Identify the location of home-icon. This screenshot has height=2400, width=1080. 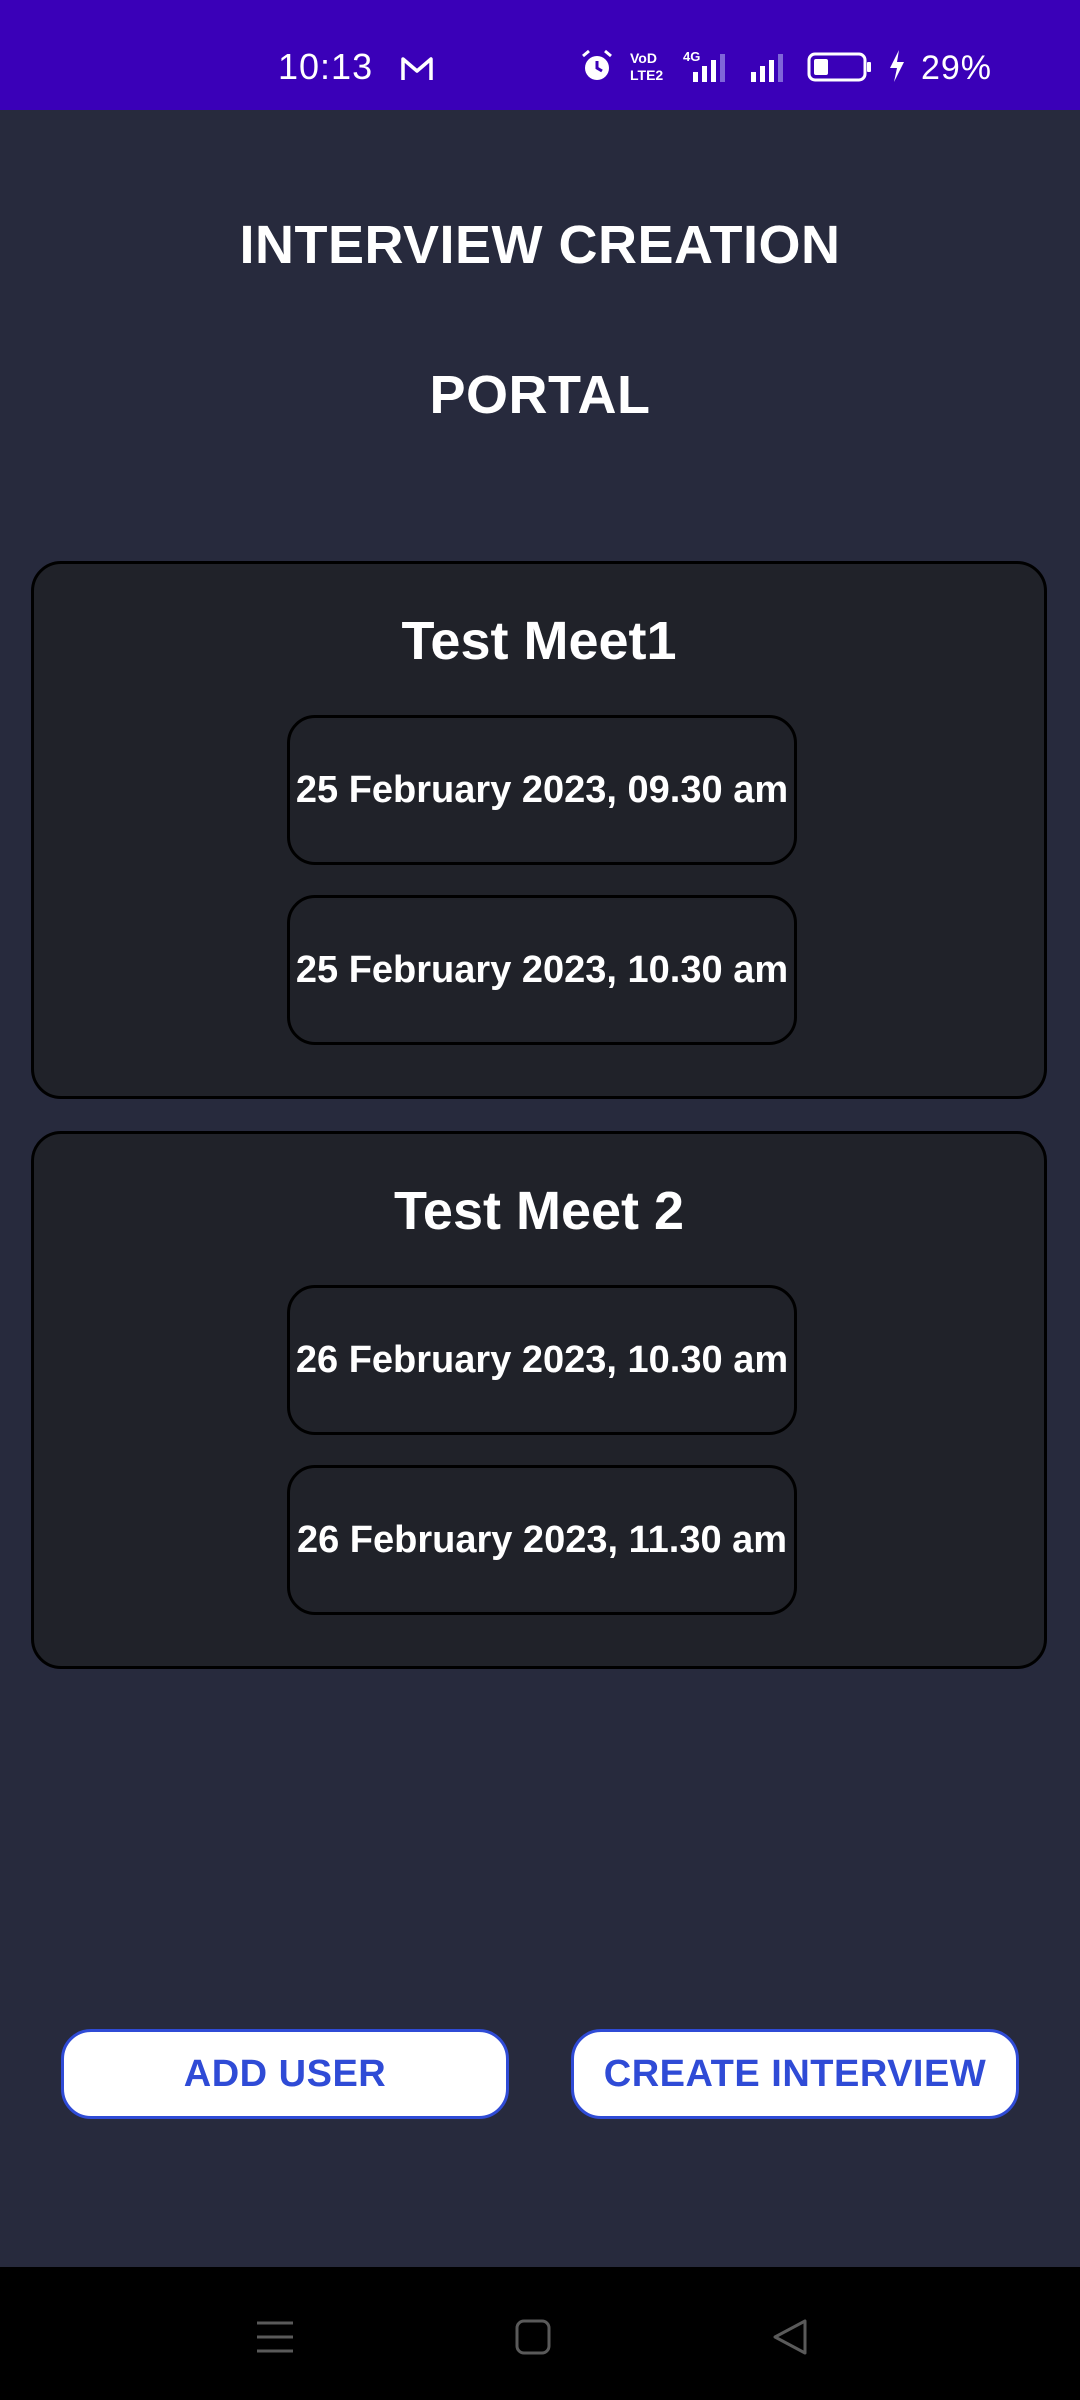
(533, 2337).